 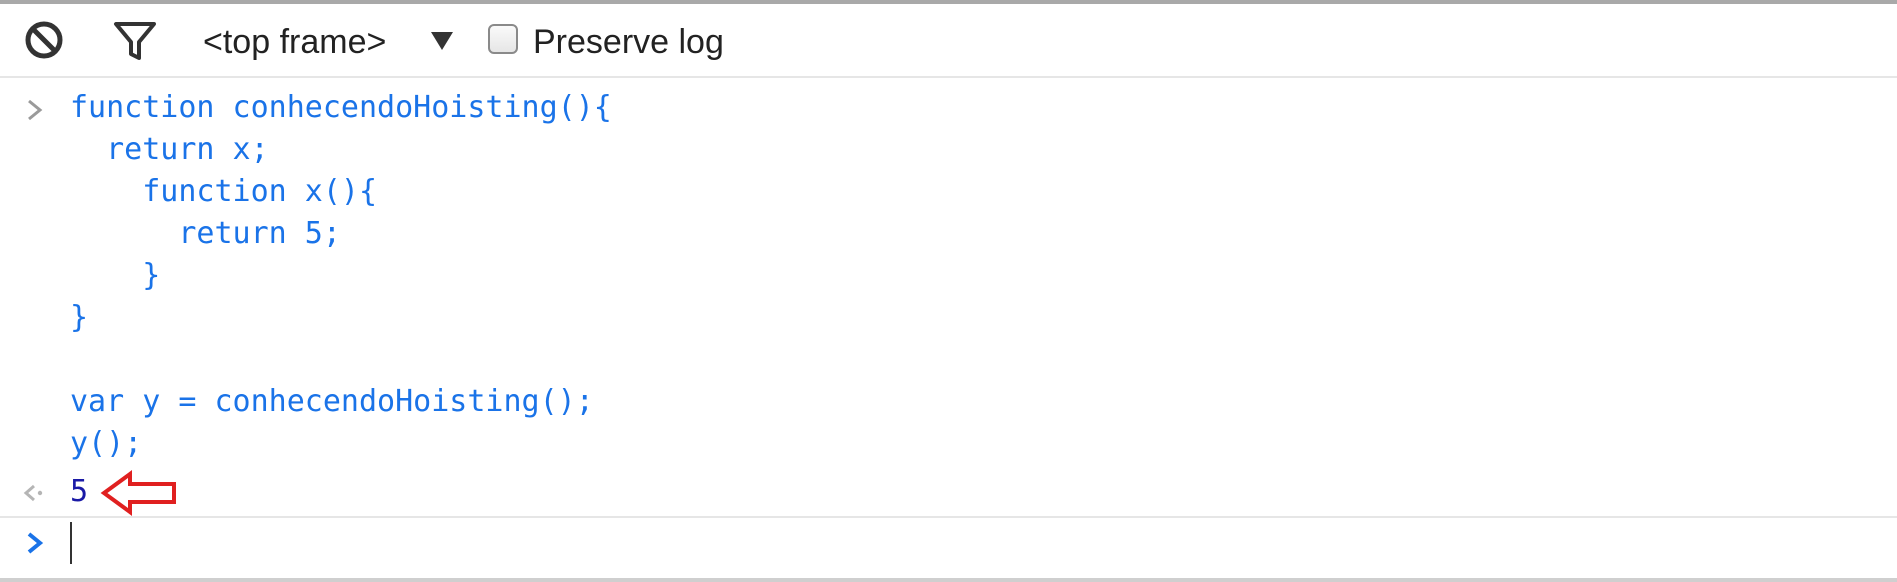 What do you see at coordinates (948, 517) in the screenshot?
I see `console-divider` at bounding box center [948, 517].